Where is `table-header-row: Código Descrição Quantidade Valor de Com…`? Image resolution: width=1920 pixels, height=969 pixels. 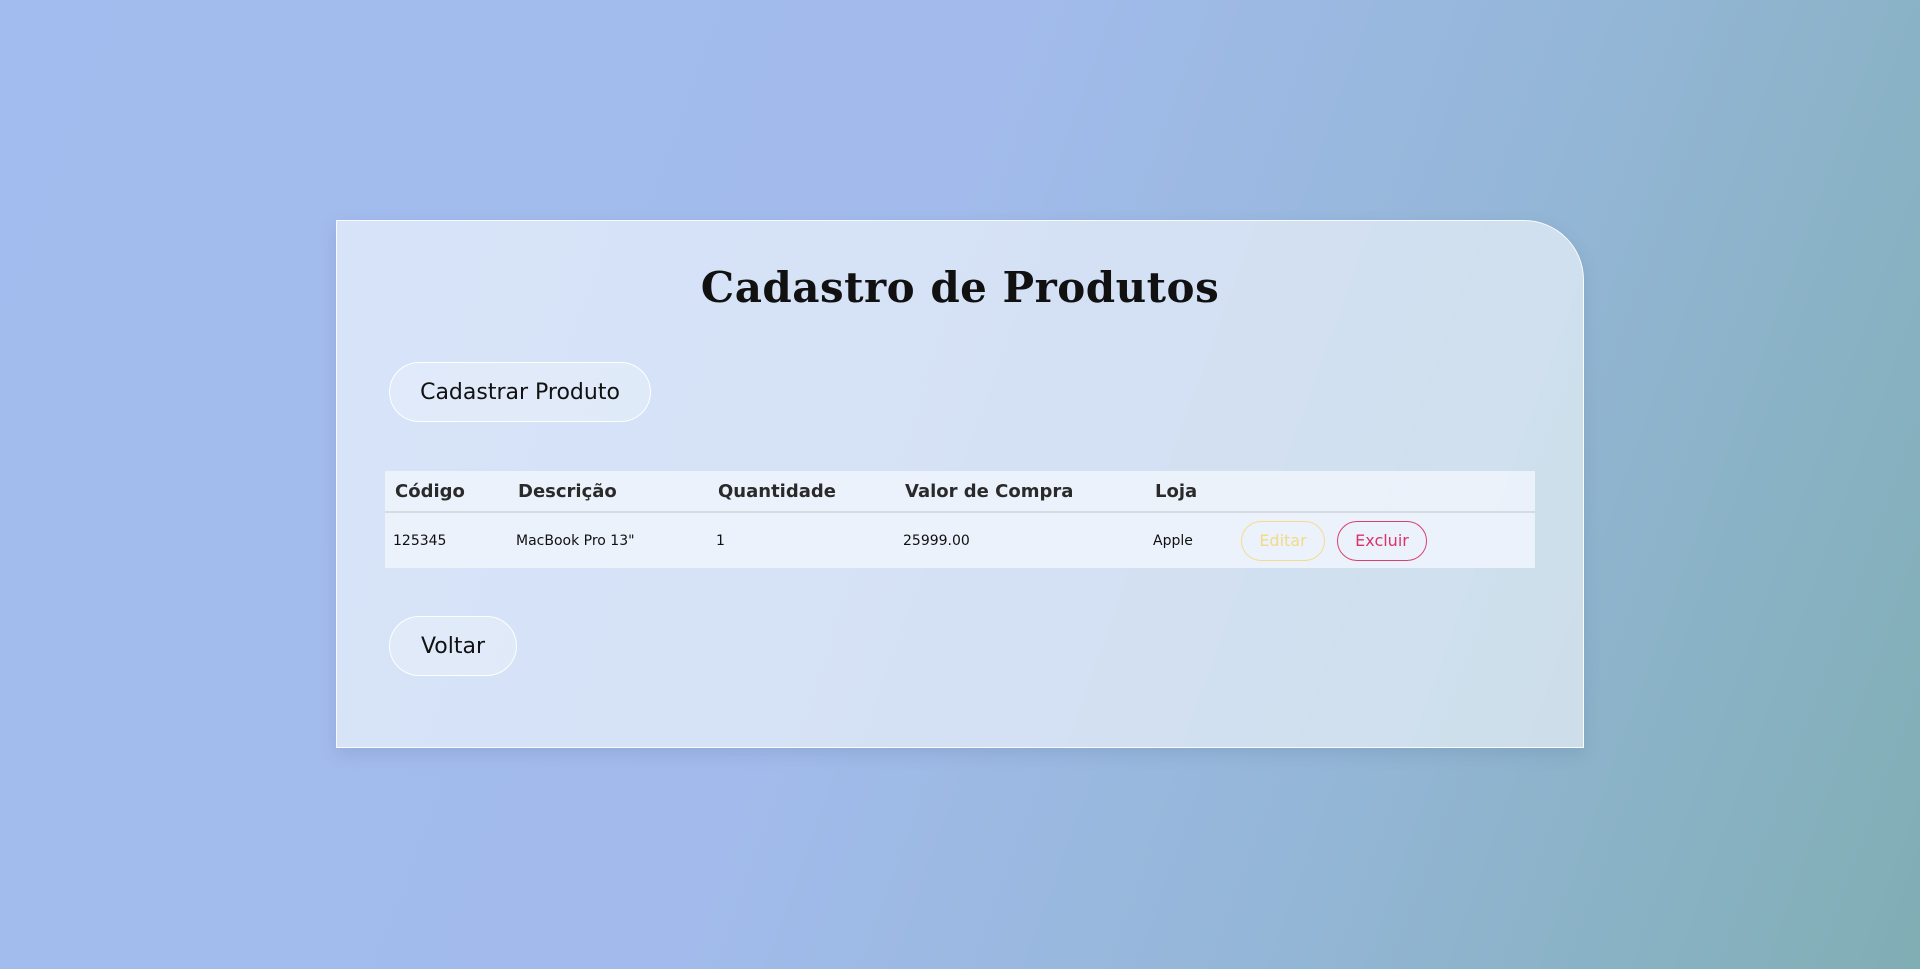
table-header-row: Código Descrição Quantidade Valor de Com… is located at coordinates (960, 491).